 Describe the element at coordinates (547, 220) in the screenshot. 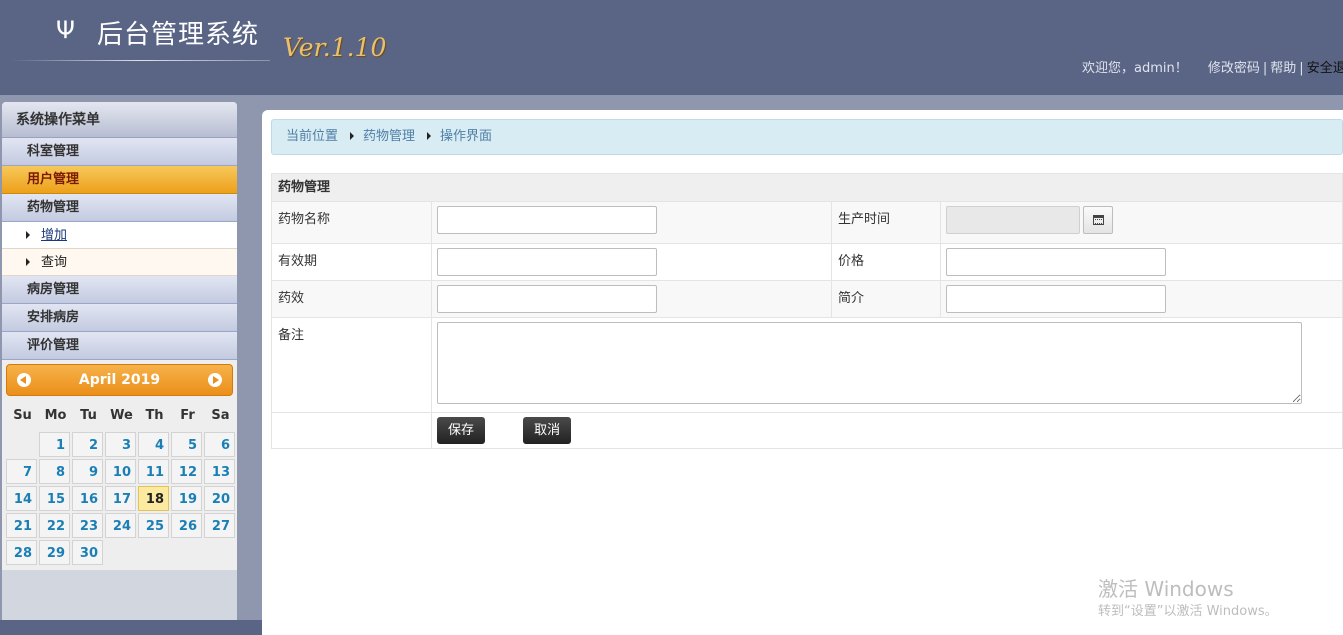

I see `medicine-name-input` at that location.